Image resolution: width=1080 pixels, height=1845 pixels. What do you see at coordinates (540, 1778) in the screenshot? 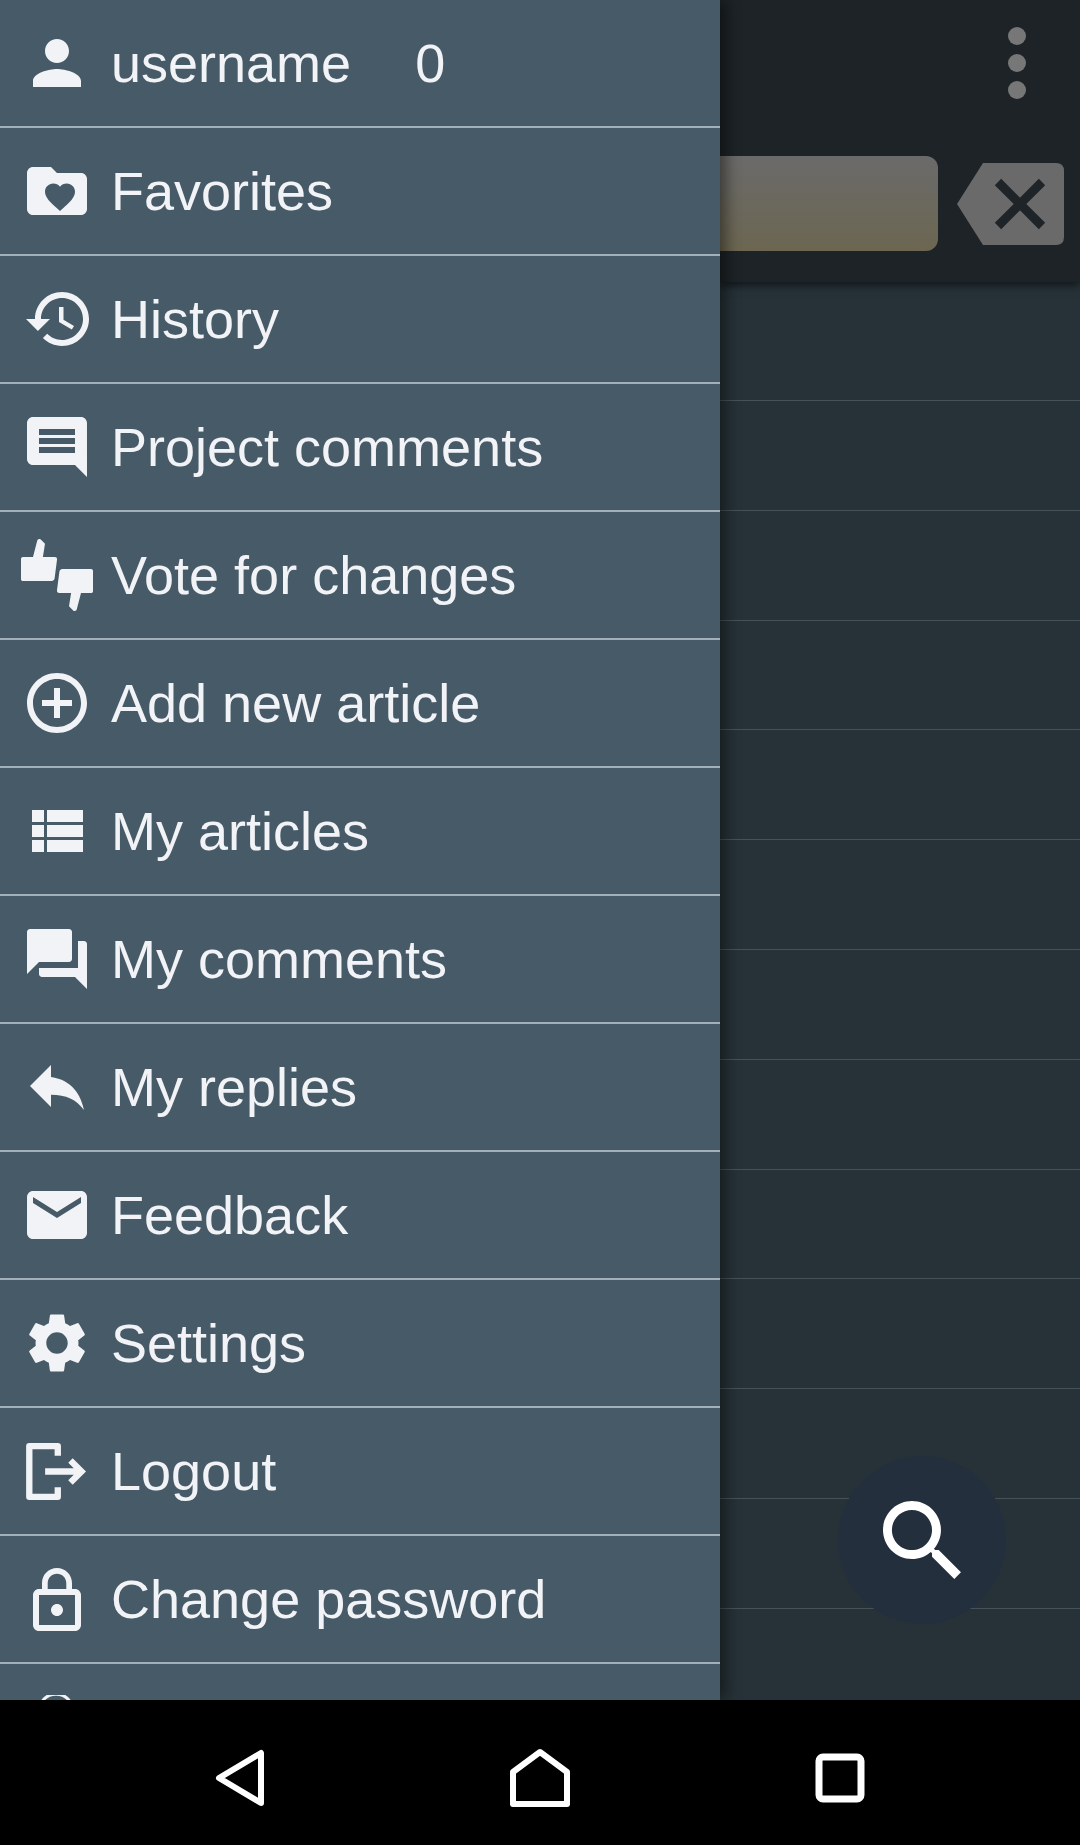
I see `home-icon` at bounding box center [540, 1778].